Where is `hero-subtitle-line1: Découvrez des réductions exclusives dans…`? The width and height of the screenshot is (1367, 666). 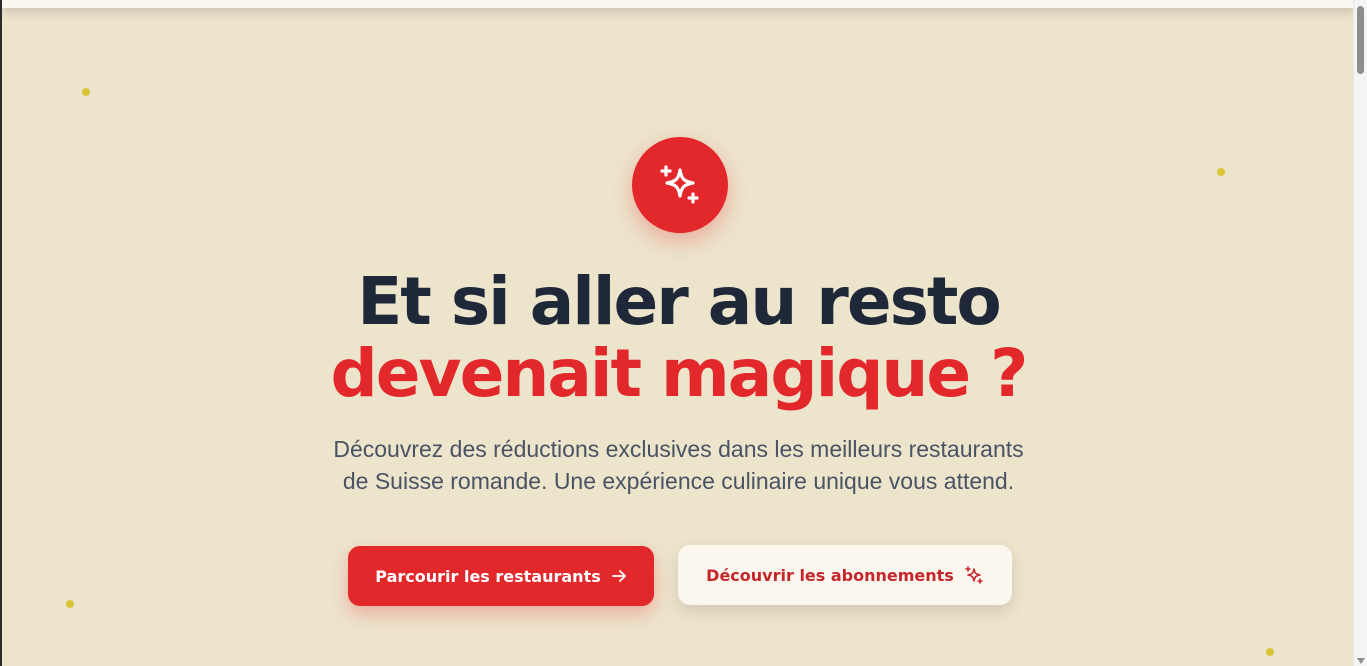
hero-subtitle-line1: Découvrez des réductions exclusives dans… is located at coordinates (678, 449).